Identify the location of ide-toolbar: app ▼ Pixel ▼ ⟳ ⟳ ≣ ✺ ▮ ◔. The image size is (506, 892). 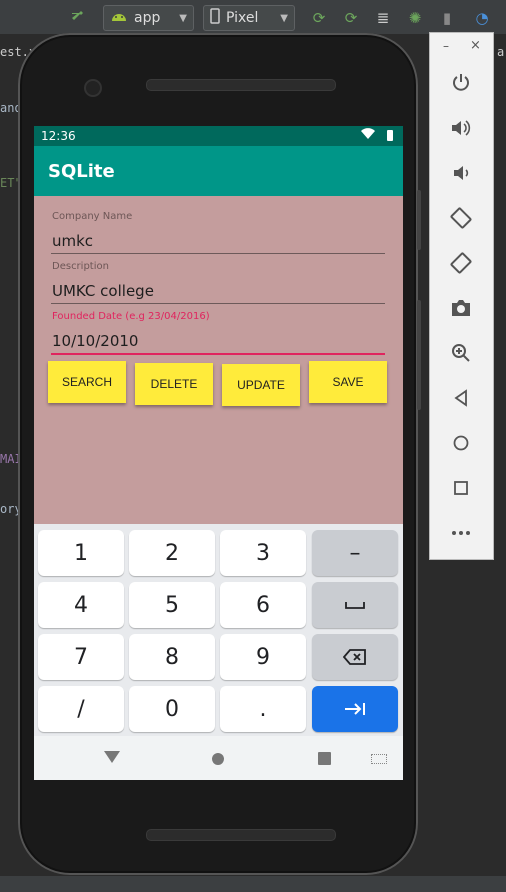
(253, 17).